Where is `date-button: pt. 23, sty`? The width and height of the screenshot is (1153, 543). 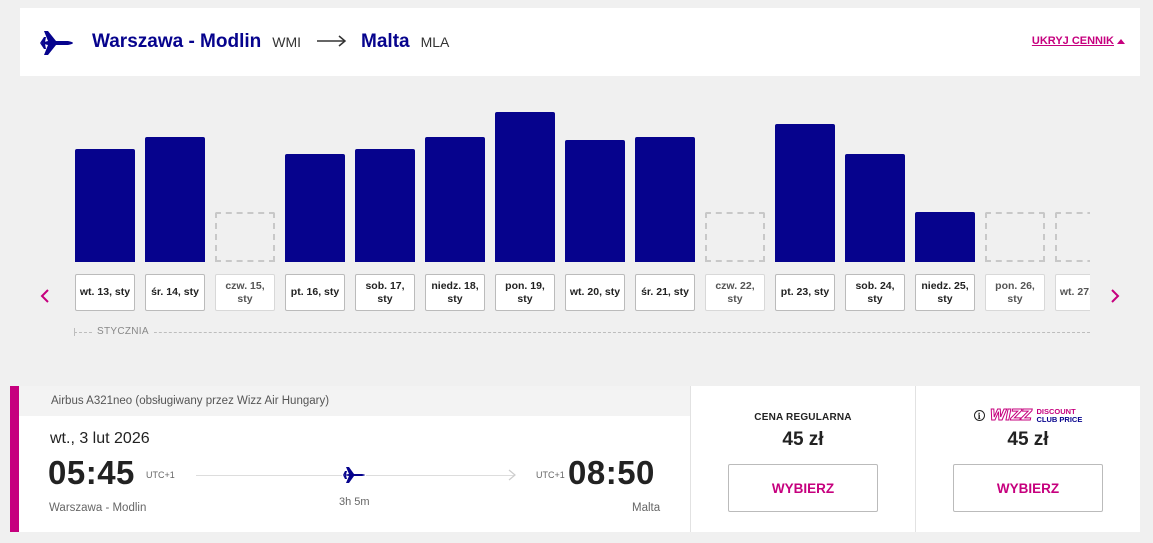
date-button: pt. 23, sty is located at coordinates (805, 292).